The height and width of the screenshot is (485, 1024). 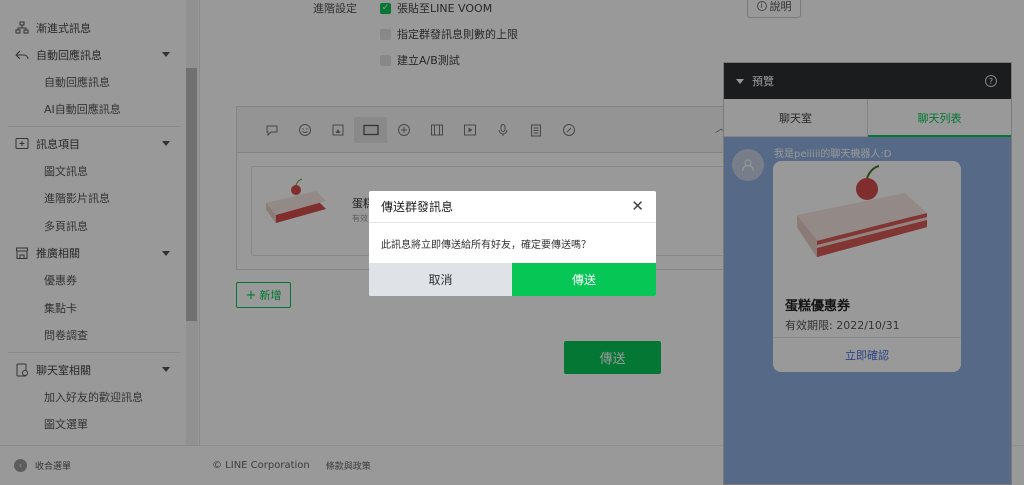 I want to click on send-confirm-dialog: 傳送群發訊息 ✕ 此訊息將立即傳送給所有好友，確定要傳送嗎？ 取消 傳送, so click(x=512, y=243).